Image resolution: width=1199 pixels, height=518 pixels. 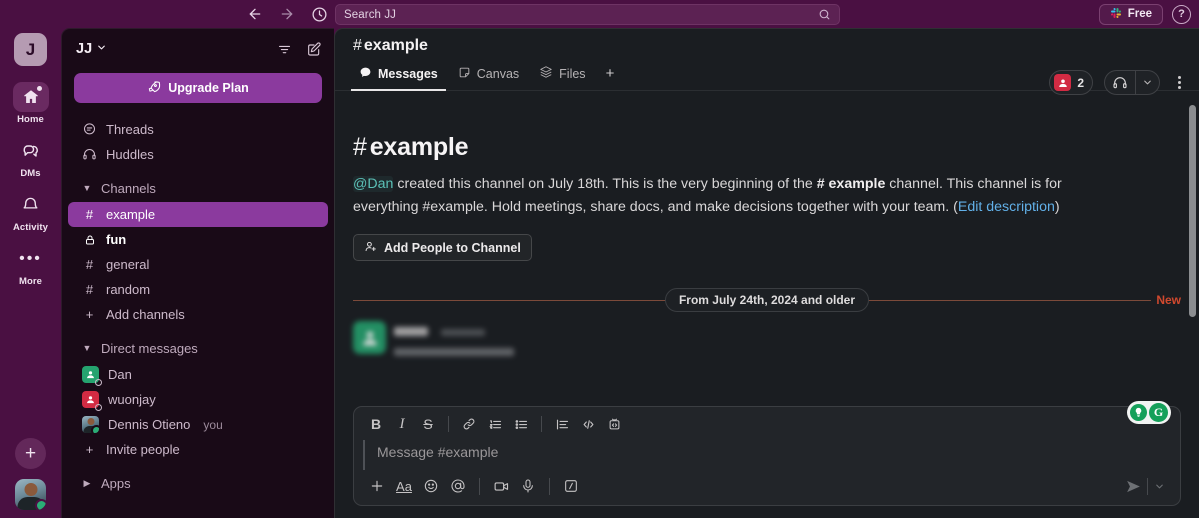 I want to click on strikethrough-button: S, so click(x=428, y=424).